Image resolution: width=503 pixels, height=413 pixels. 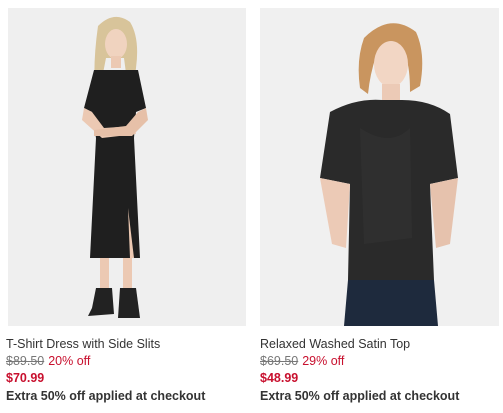 I want to click on sale-price: $48.99, so click(x=279, y=378).